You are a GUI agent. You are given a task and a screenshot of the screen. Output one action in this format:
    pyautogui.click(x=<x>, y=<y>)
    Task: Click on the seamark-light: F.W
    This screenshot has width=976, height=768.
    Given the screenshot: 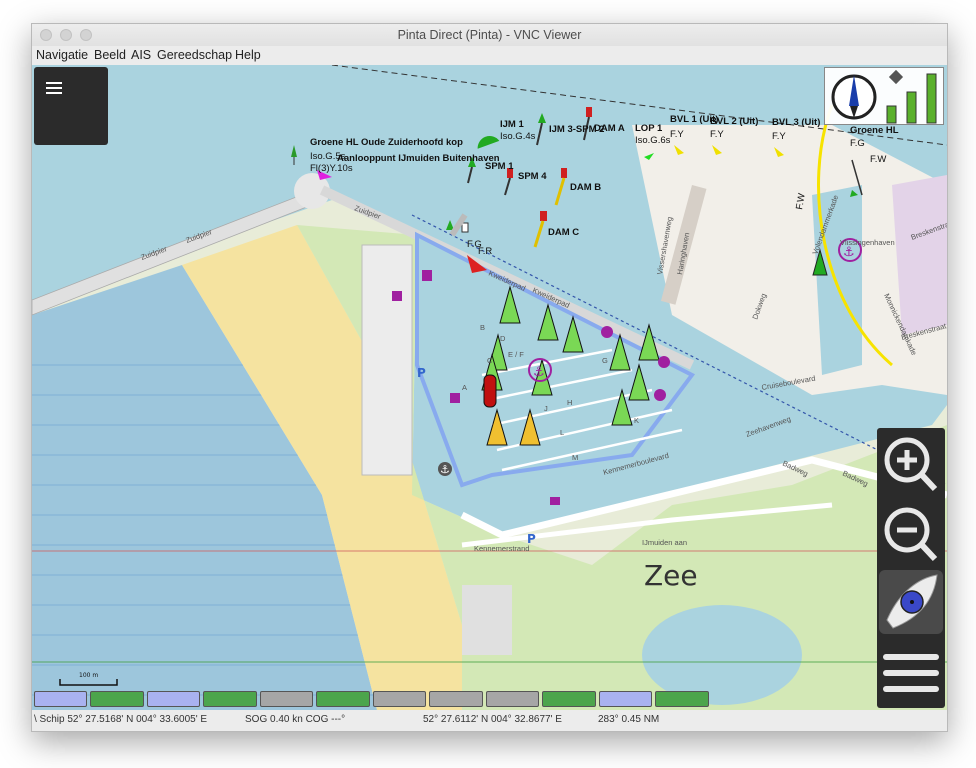 What is the action you would take?
    pyautogui.click(x=878, y=159)
    